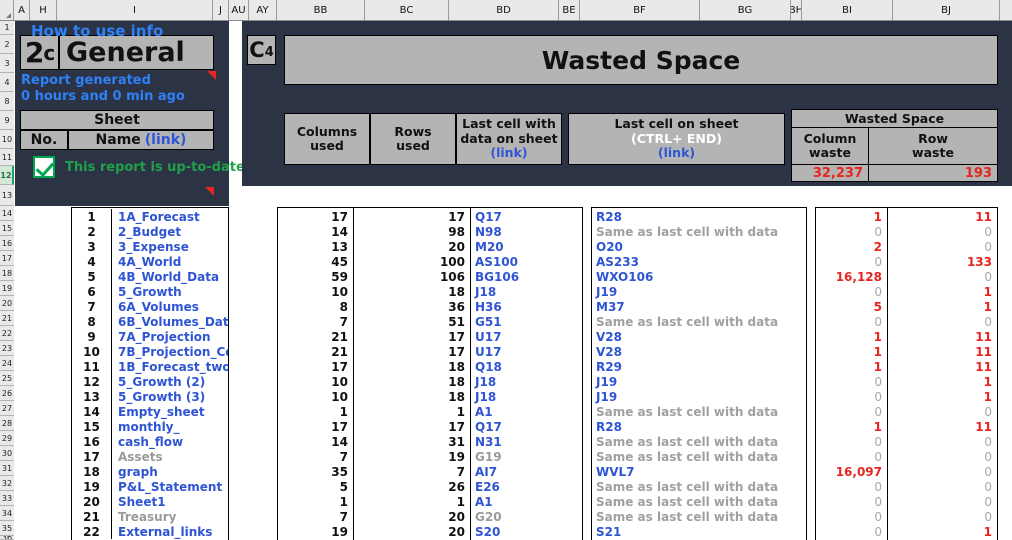 Image resolution: width=1012 pixels, height=540 pixels. Describe the element at coordinates (7, 438) in the screenshot. I see `row-header-29: 29` at that location.